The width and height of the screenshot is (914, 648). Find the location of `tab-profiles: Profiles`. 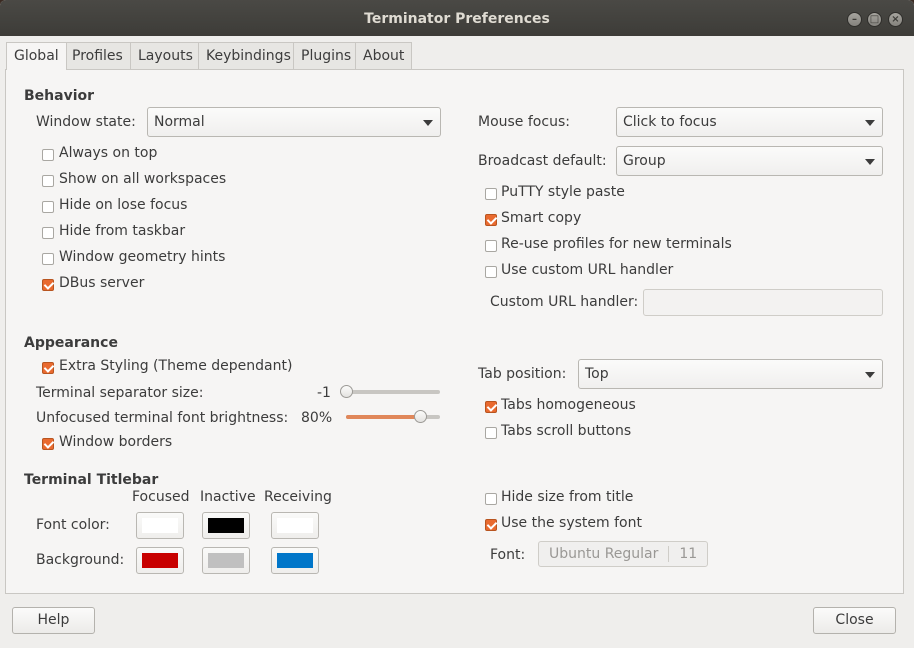

tab-profiles: Profiles is located at coordinates (97, 55).